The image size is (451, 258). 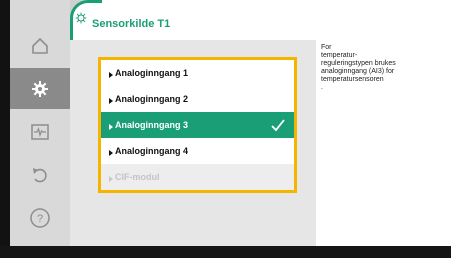 I want to click on option-label: CIF-modul, so click(x=137, y=177).